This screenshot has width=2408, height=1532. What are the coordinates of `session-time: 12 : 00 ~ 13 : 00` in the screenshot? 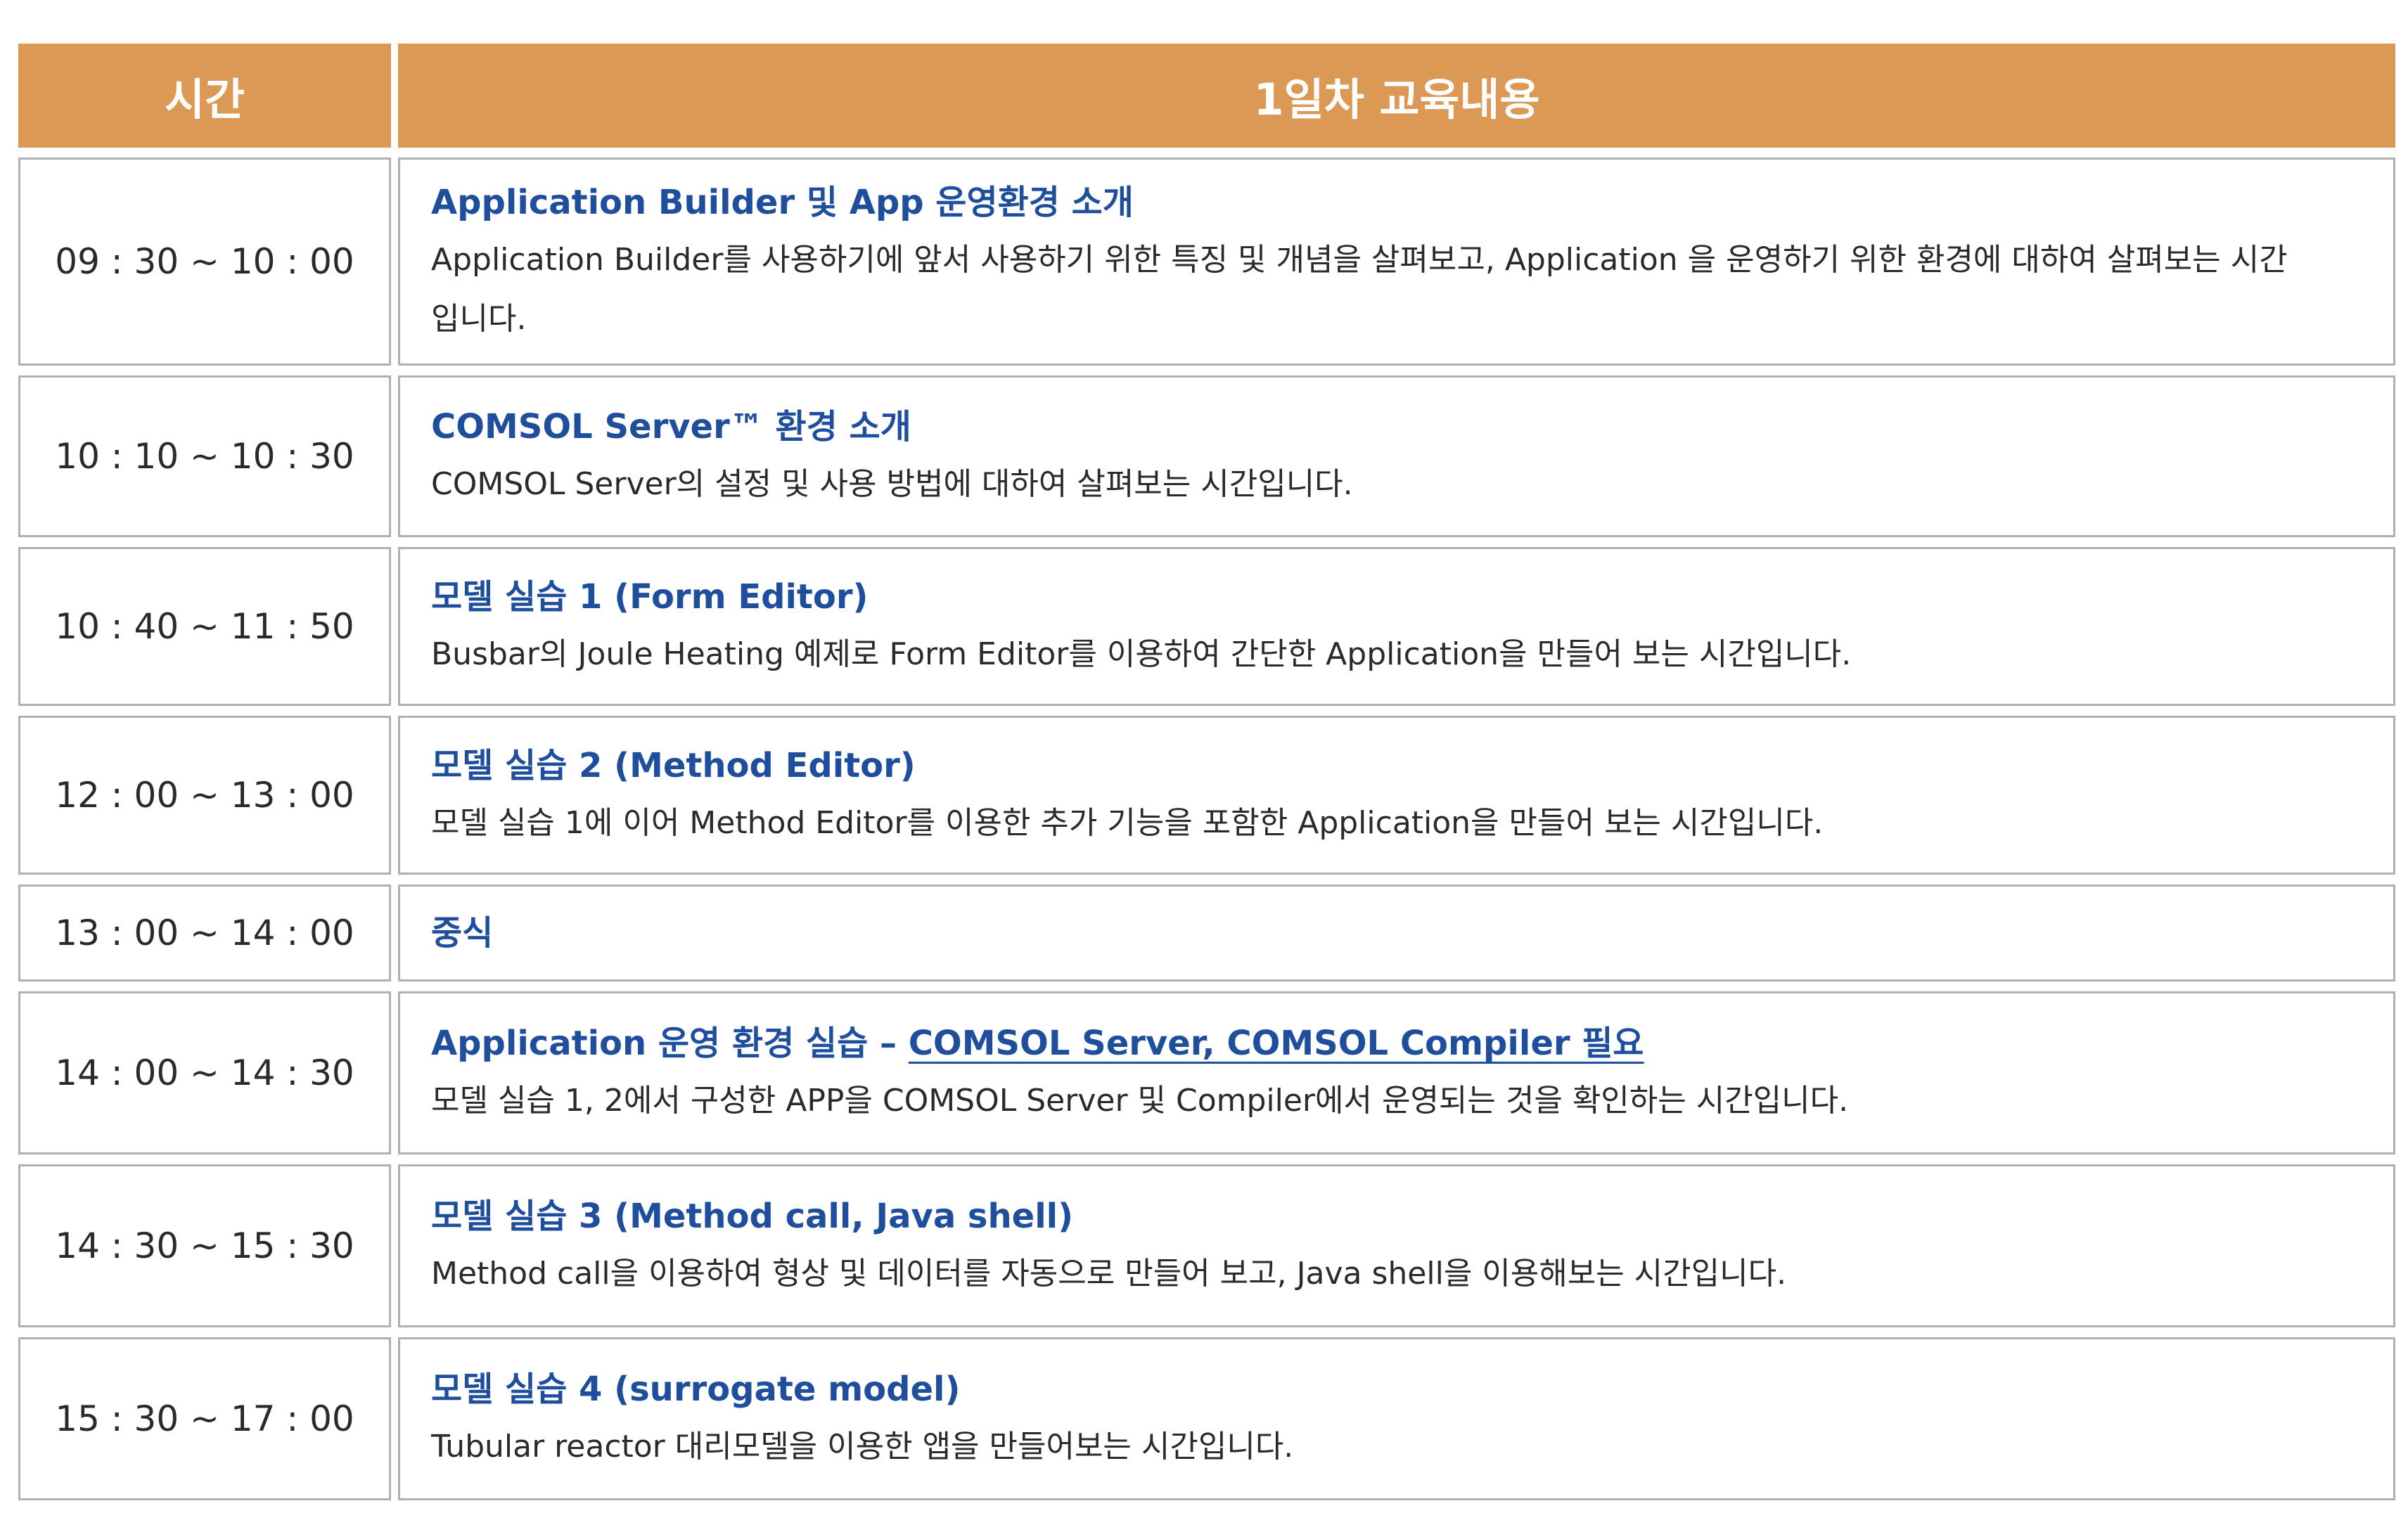 It's located at (204, 795).